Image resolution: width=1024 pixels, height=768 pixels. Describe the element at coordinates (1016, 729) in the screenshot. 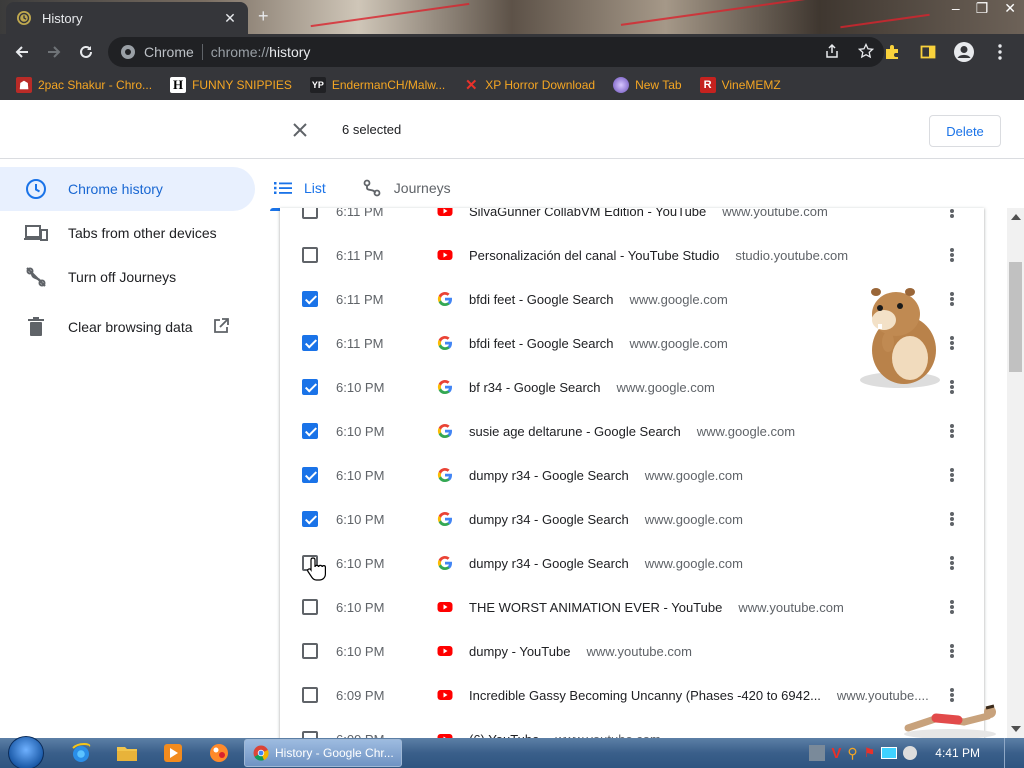

I see `scroll-down-icon` at that location.